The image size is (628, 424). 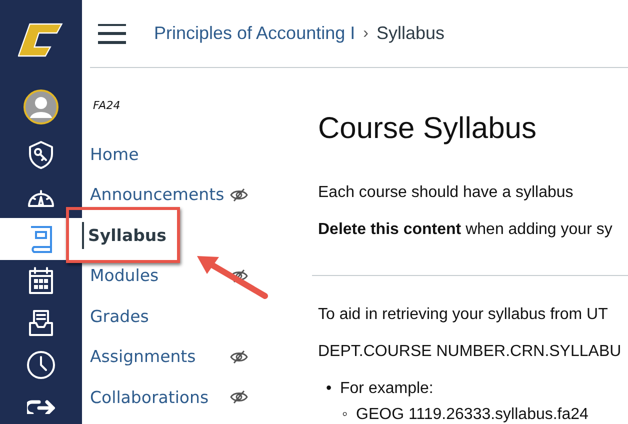 I want to click on course-nav-link: Grades, so click(x=158, y=316).